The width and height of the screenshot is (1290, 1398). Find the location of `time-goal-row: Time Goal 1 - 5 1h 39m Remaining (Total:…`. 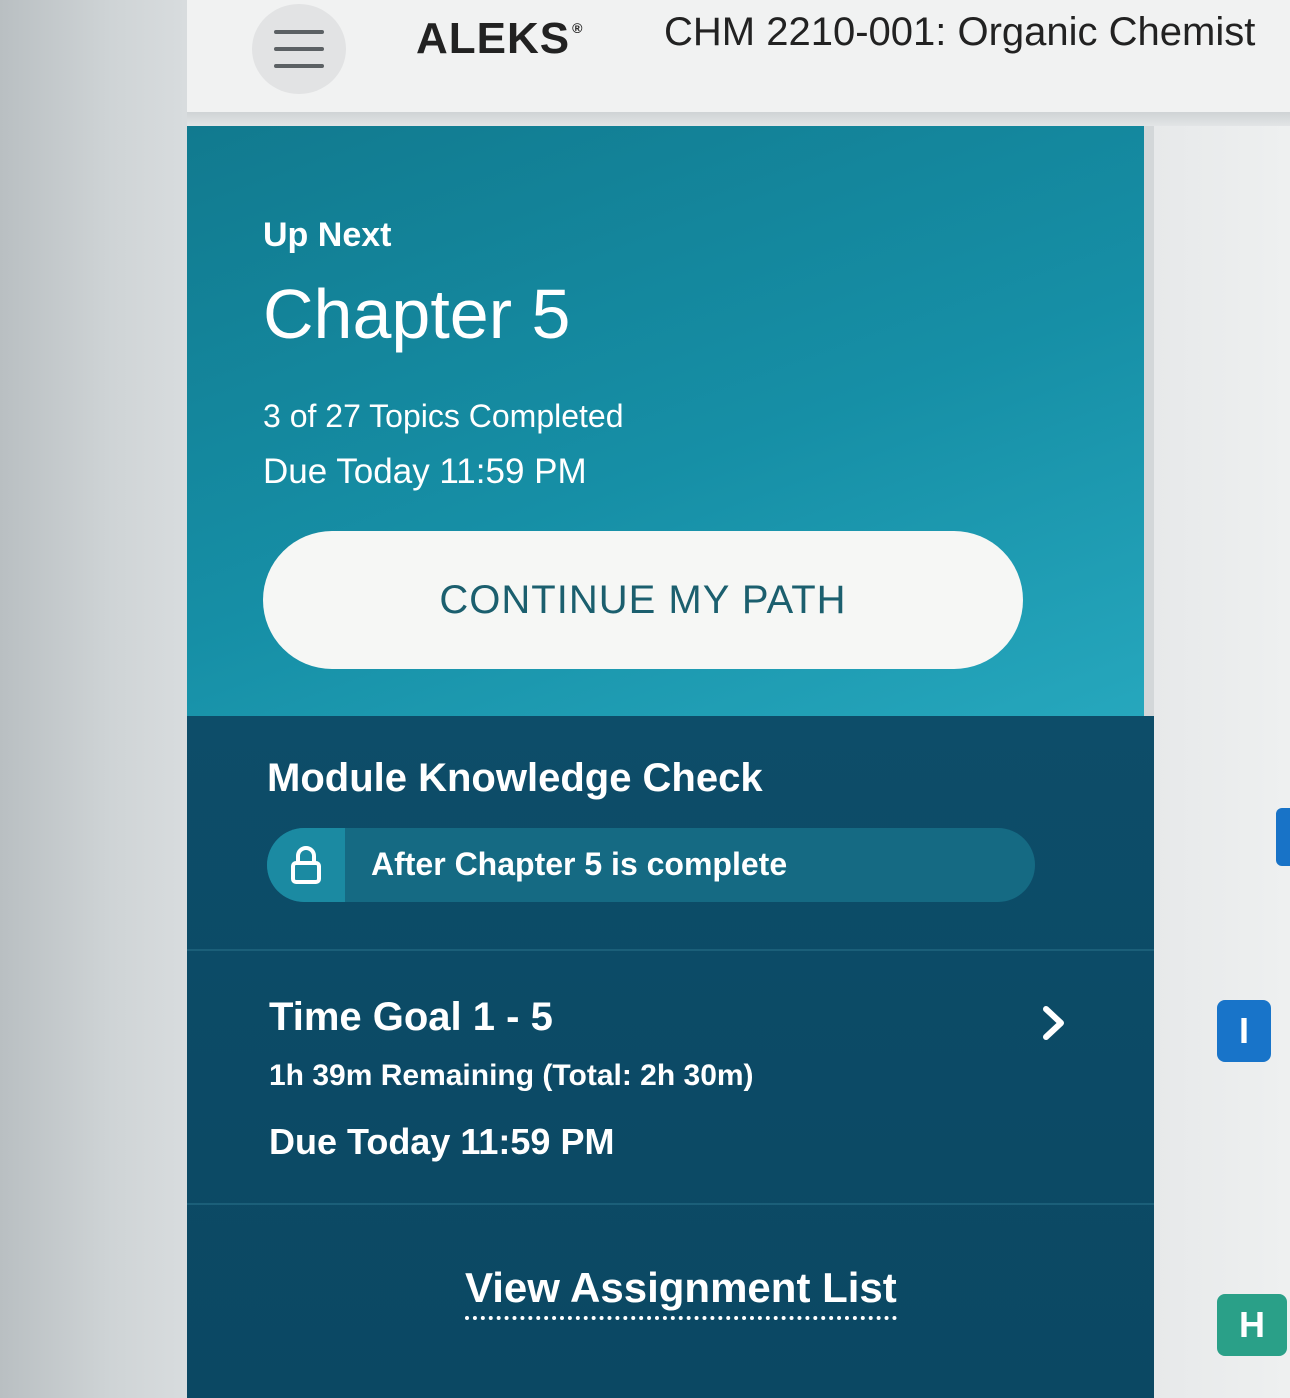

time-goal-row: Time Goal 1 - 5 1h 39m Remaining (Total:… is located at coordinates (670, 1077).